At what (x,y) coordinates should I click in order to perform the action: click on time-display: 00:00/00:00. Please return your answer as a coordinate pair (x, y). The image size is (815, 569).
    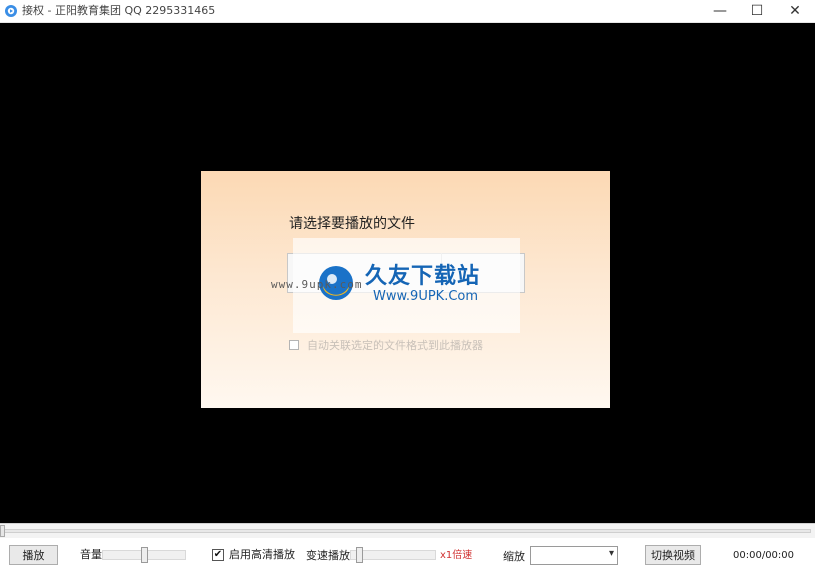
    Looking at the image, I should click on (764, 555).